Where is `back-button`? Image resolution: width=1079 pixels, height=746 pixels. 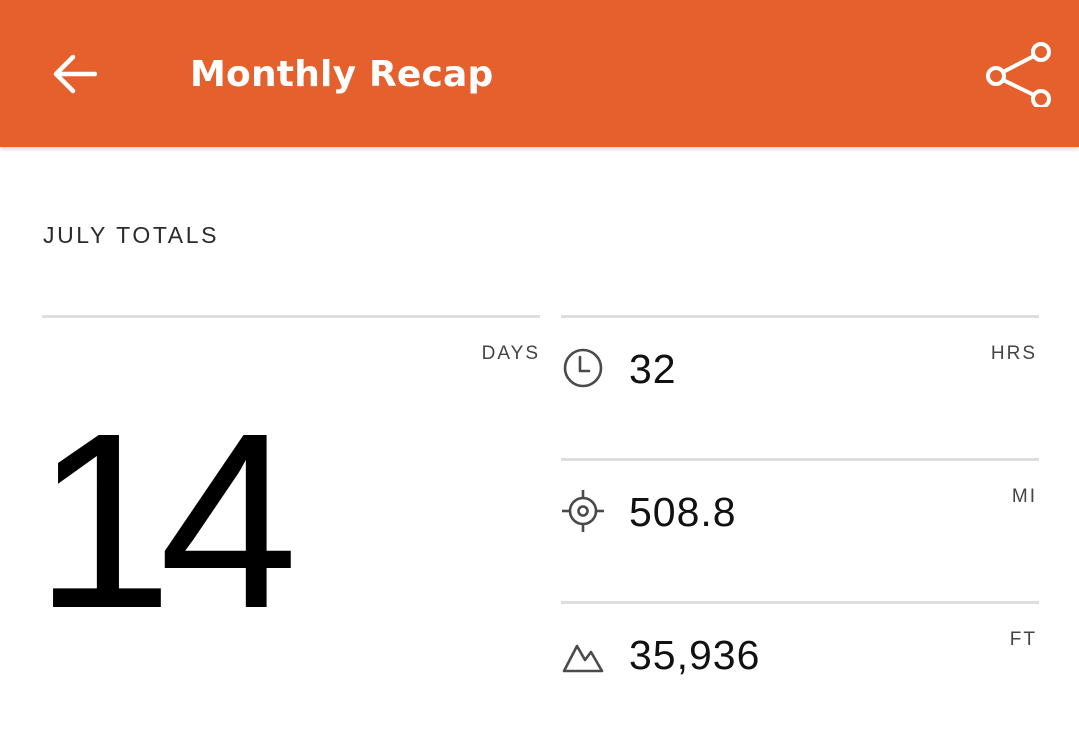
back-button is located at coordinates (74, 74).